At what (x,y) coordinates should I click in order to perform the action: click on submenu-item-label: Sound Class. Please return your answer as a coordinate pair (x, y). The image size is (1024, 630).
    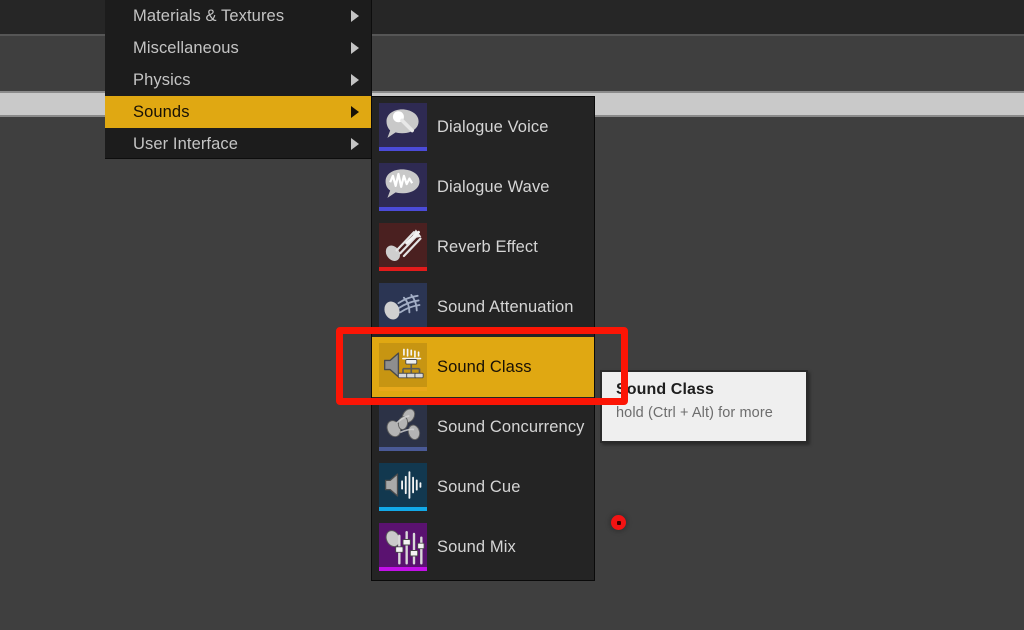
    Looking at the image, I should click on (484, 366).